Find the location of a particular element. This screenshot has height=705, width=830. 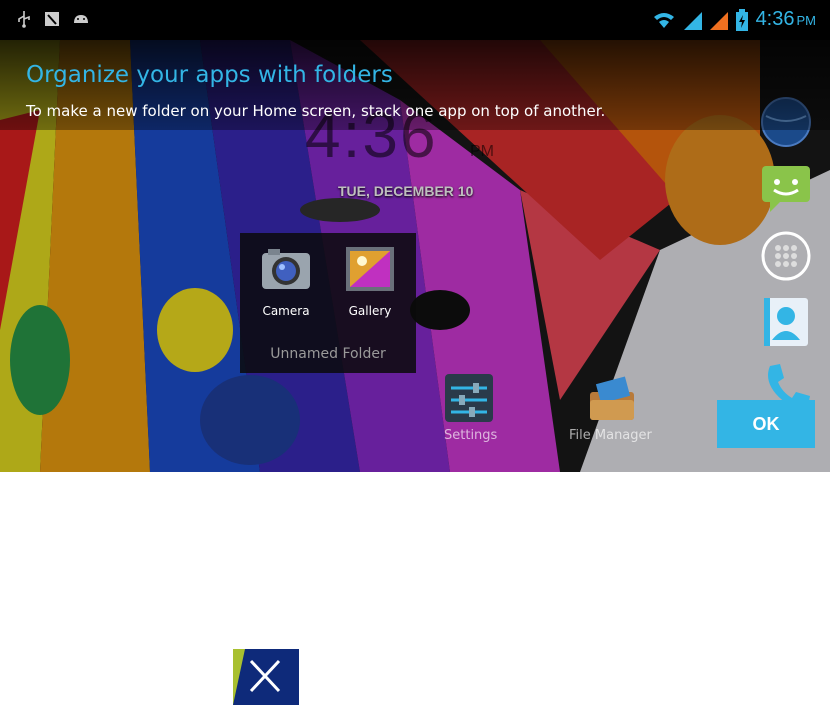

cling-title: Organize your apps with folders is located at coordinates (209, 75).